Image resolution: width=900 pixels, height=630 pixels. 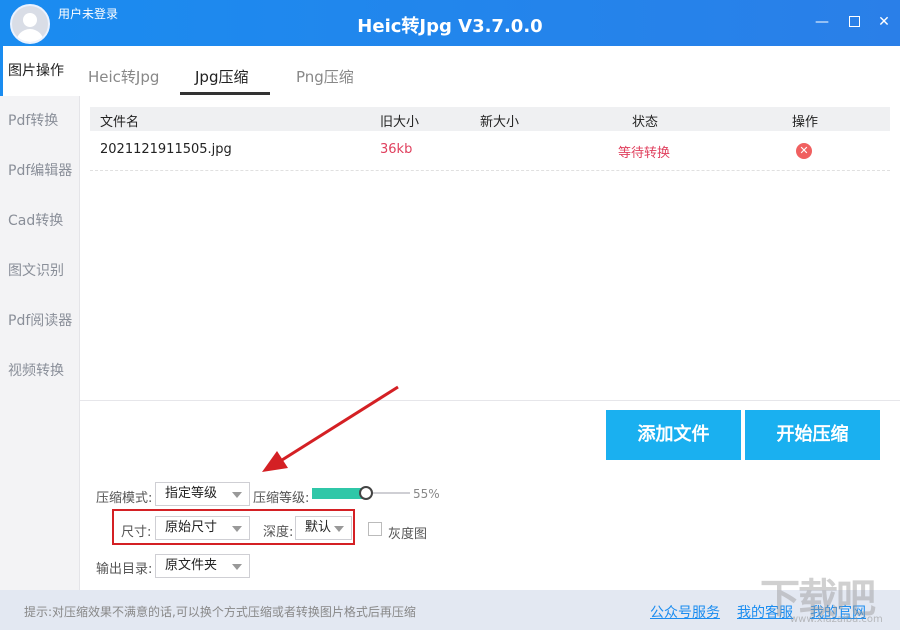 I want to click on compress-mode-select: 指定等级, so click(x=202, y=494).